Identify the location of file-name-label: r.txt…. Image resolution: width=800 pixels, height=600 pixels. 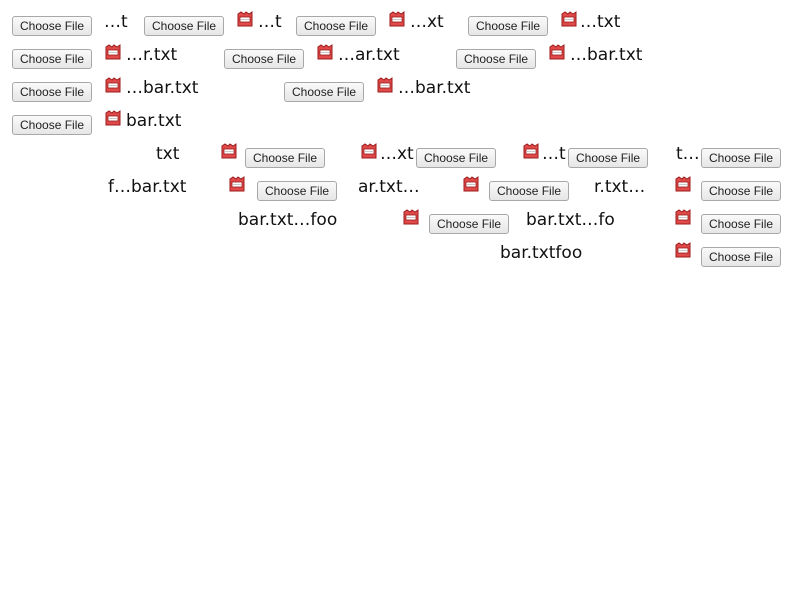
(620, 187).